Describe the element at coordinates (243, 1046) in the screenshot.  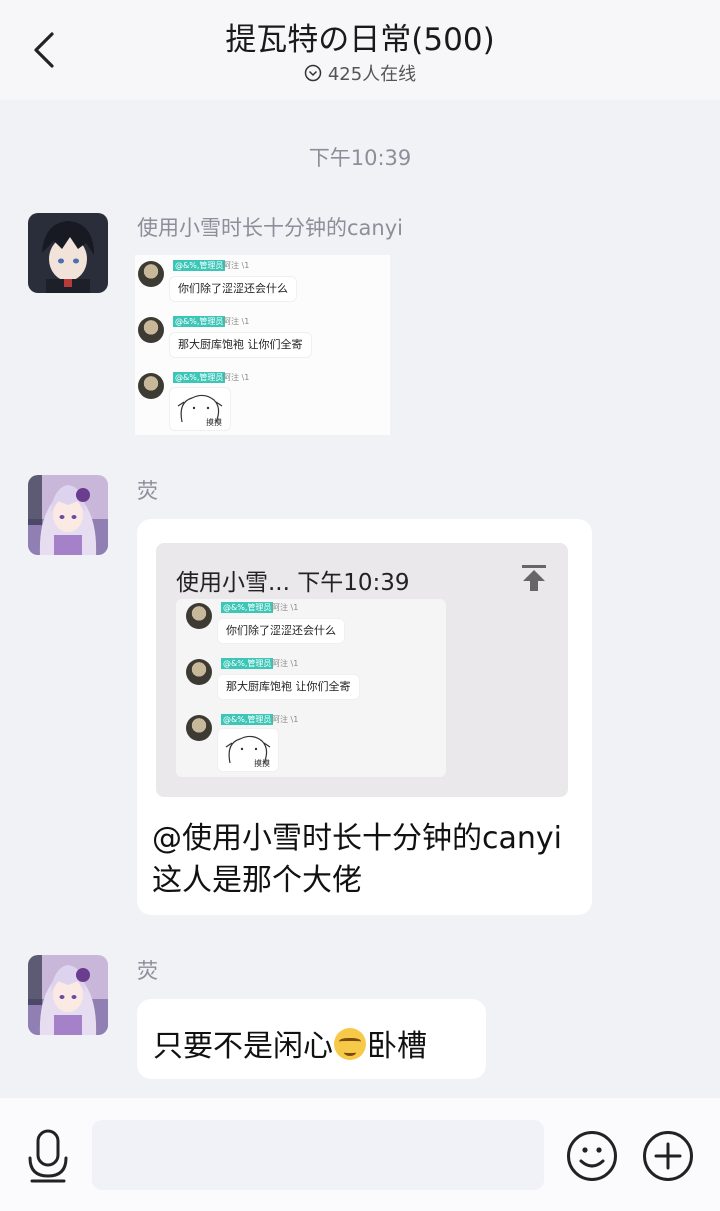
I see `message-text-part: 只要不是闲心` at that location.